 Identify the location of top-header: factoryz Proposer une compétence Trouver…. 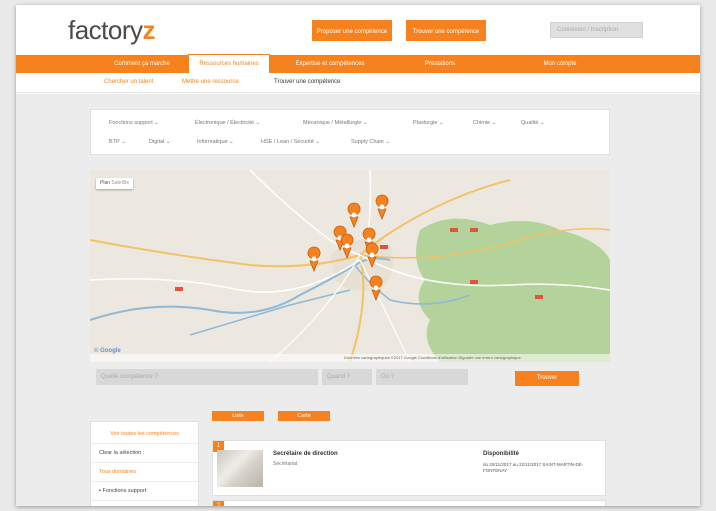
(358, 27).